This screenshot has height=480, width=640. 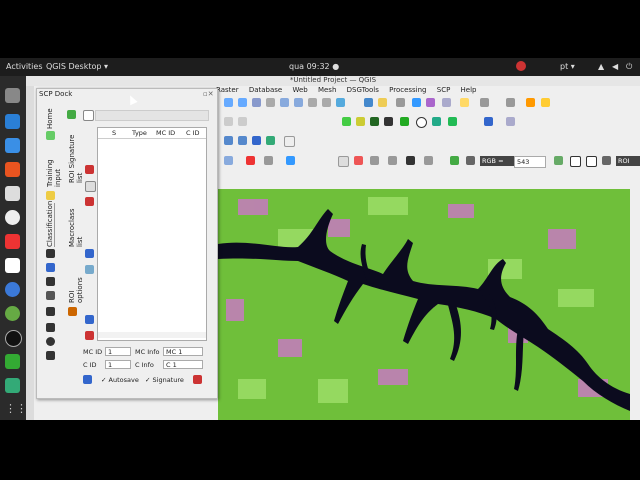 I want to click on target-icon, so click(x=421, y=122).